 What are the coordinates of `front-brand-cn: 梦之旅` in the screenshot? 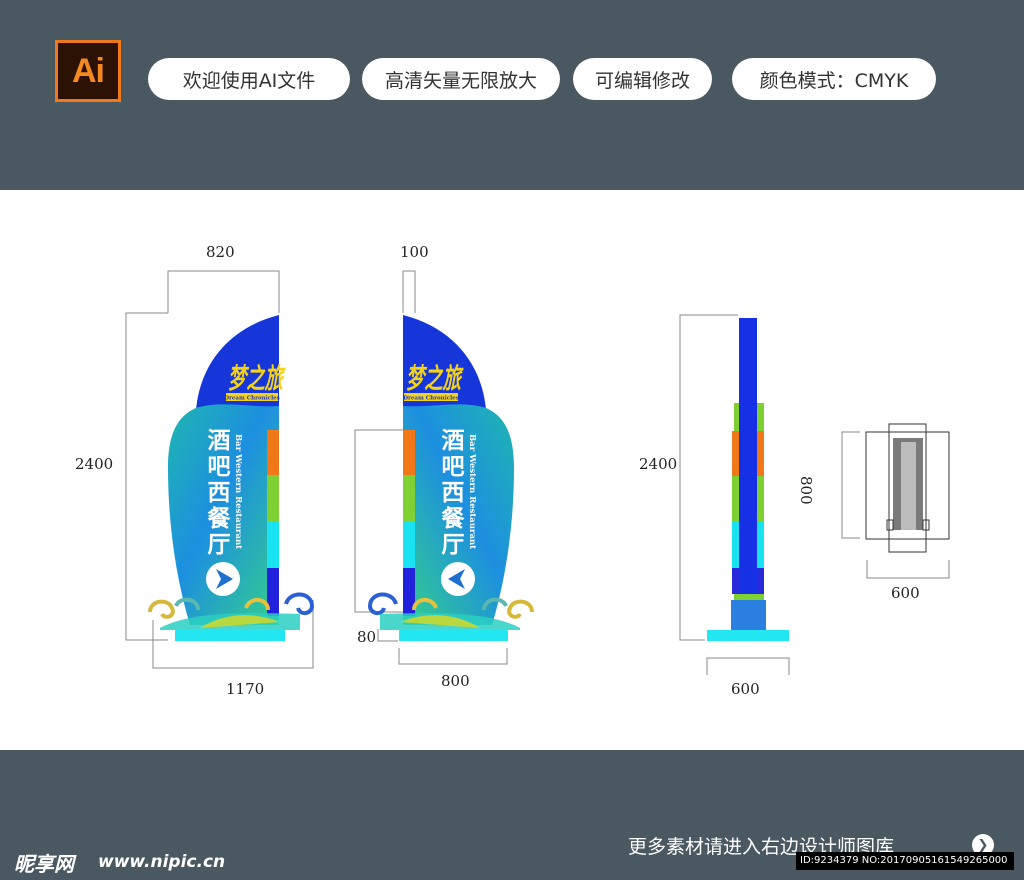 It's located at (257, 378).